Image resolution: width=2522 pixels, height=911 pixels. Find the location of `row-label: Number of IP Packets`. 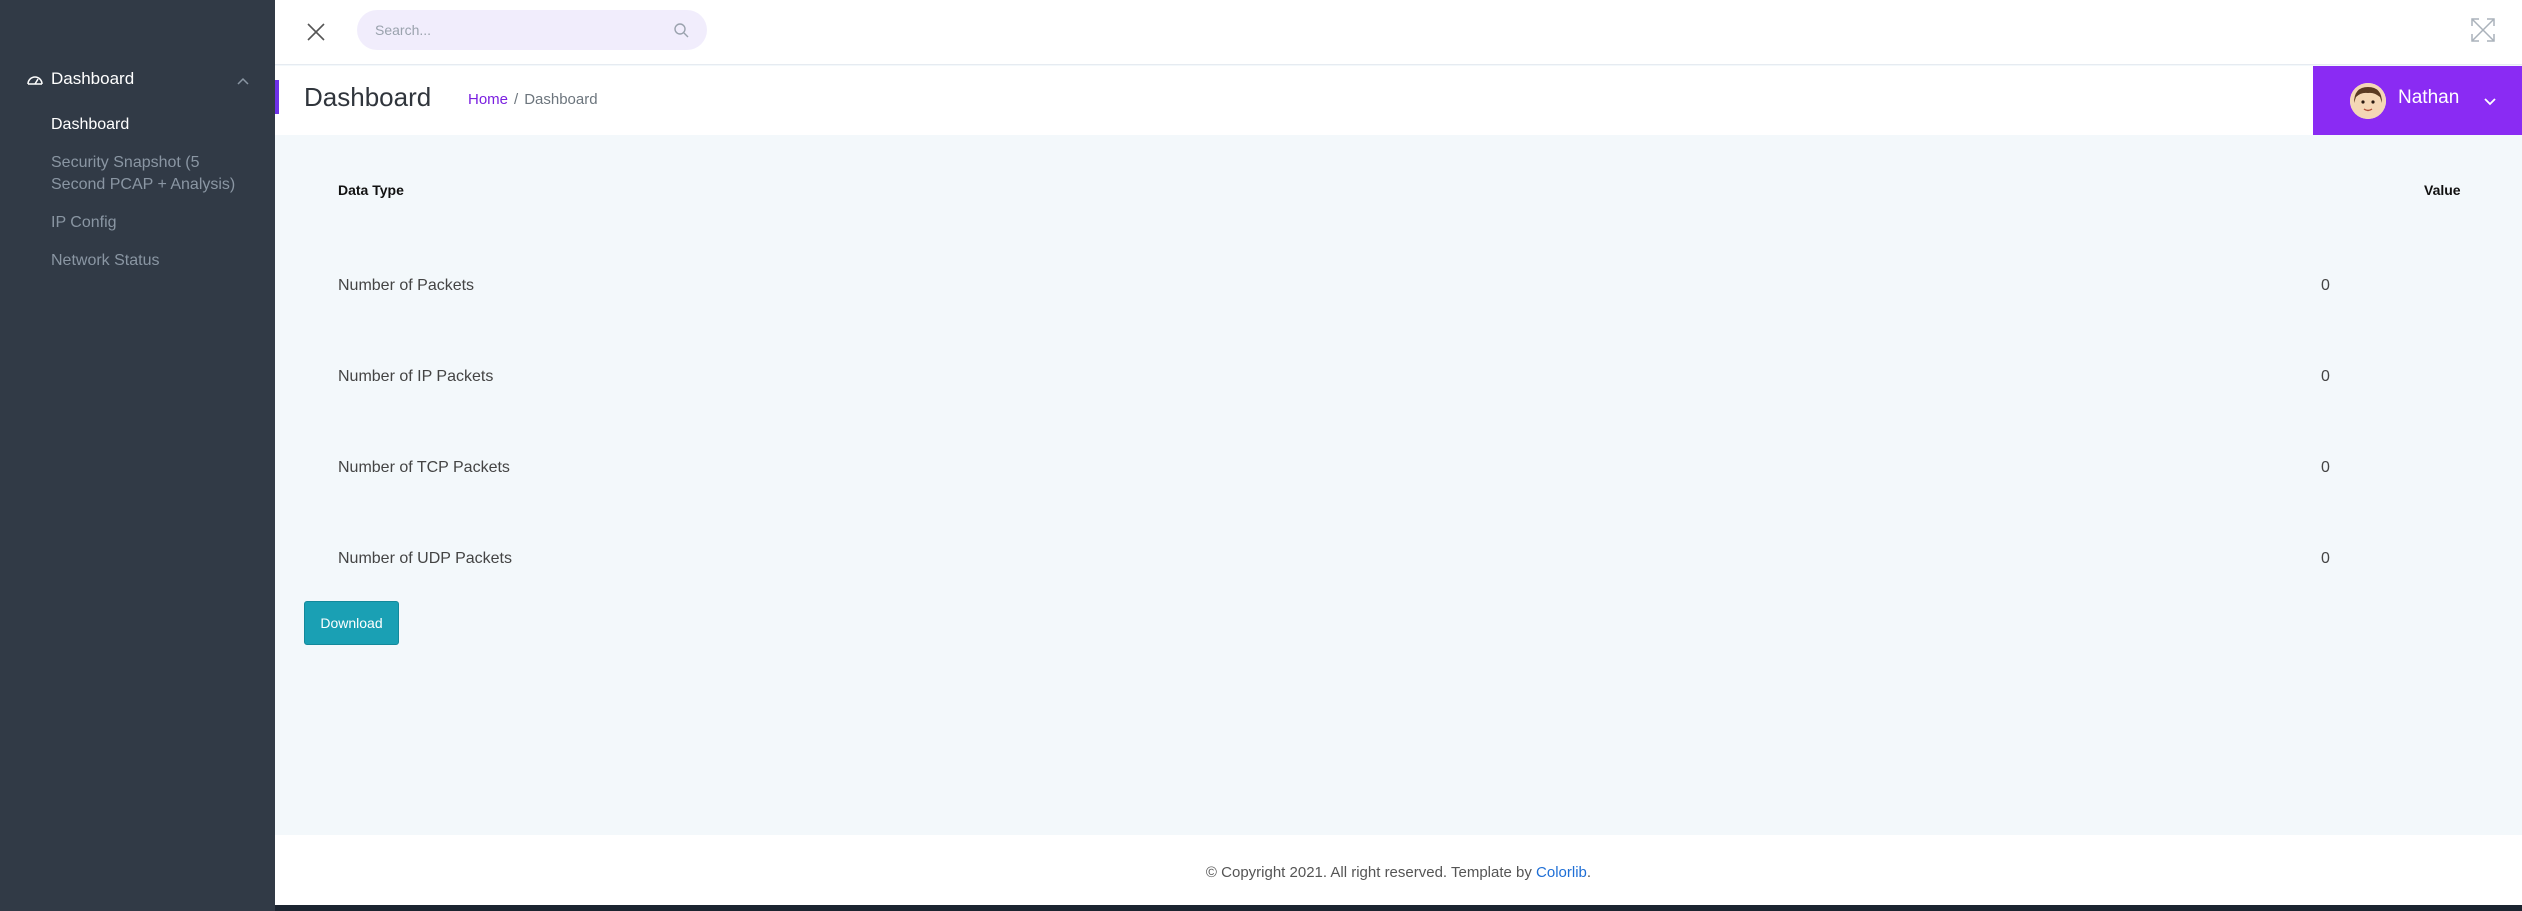

row-label: Number of IP Packets is located at coordinates (416, 376).